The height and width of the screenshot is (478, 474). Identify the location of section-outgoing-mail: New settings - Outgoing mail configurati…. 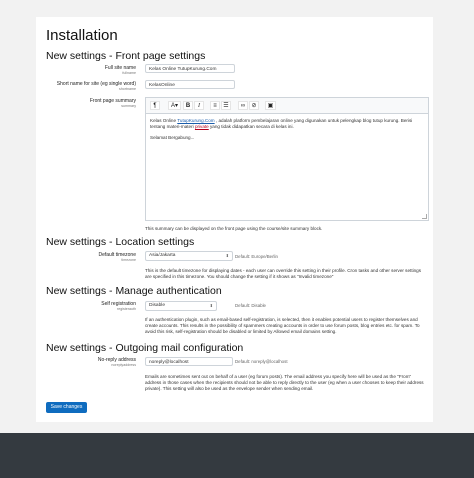
(145, 348).